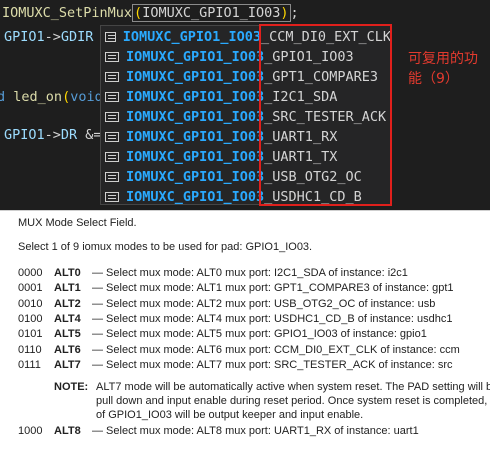 This screenshot has width=490, height=456. What do you see at coordinates (67, 319) in the screenshot?
I see `mux-alt: ALT4` at bounding box center [67, 319].